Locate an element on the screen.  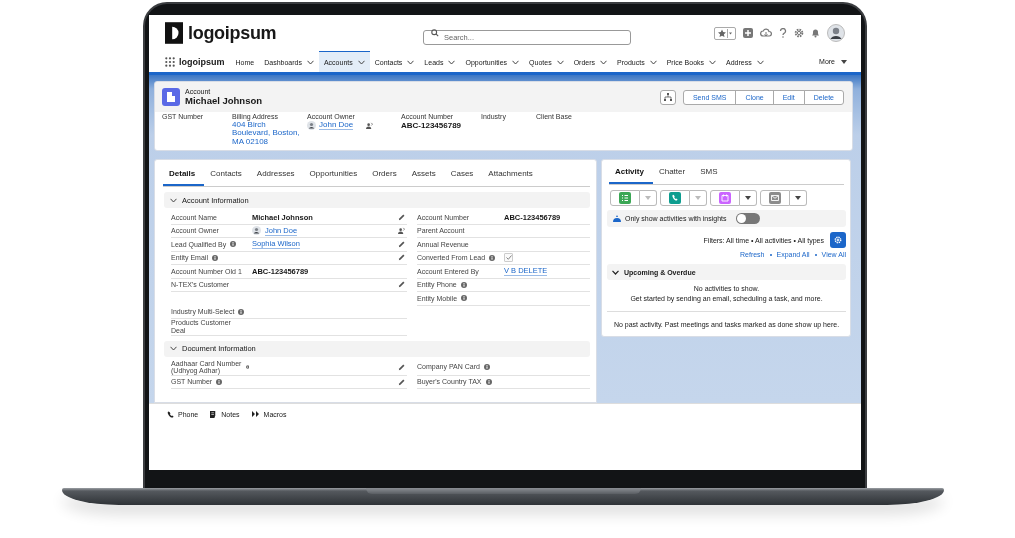
field-value: ABC-123456789 is located at coordinates (432, 125).